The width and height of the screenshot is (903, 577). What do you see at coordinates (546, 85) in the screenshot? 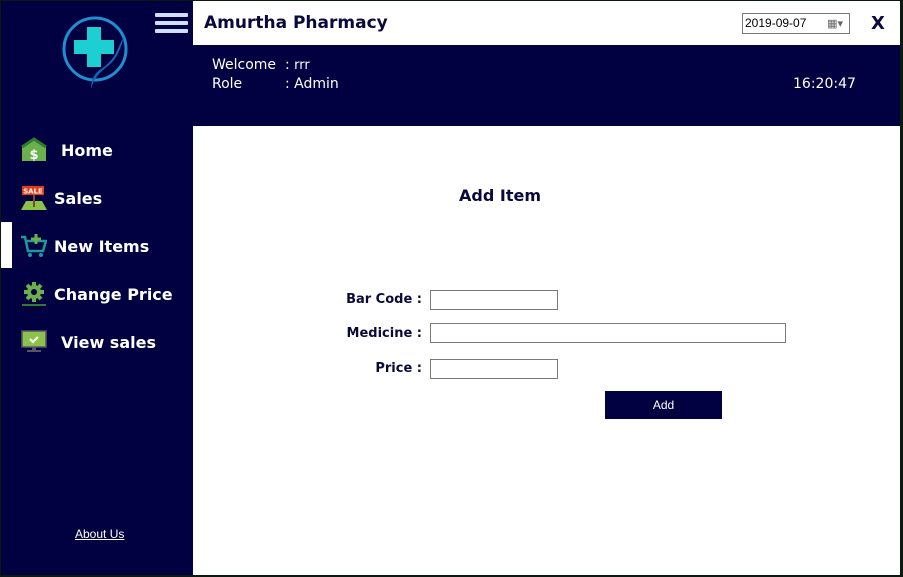
I see `user-info-header: Welcome: rrr Role: Admin 16:20:47` at bounding box center [546, 85].